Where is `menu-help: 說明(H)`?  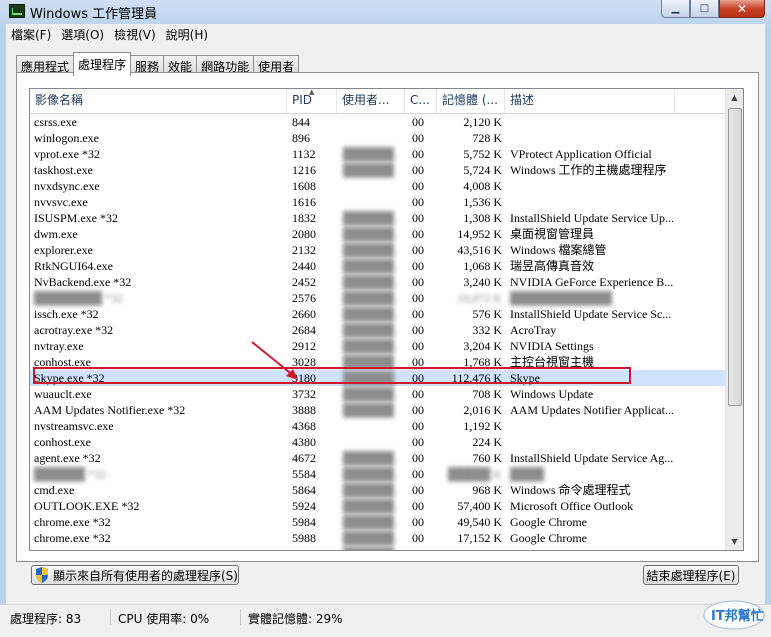 menu-help: 說明(H) is located at coordinates (187, 34).